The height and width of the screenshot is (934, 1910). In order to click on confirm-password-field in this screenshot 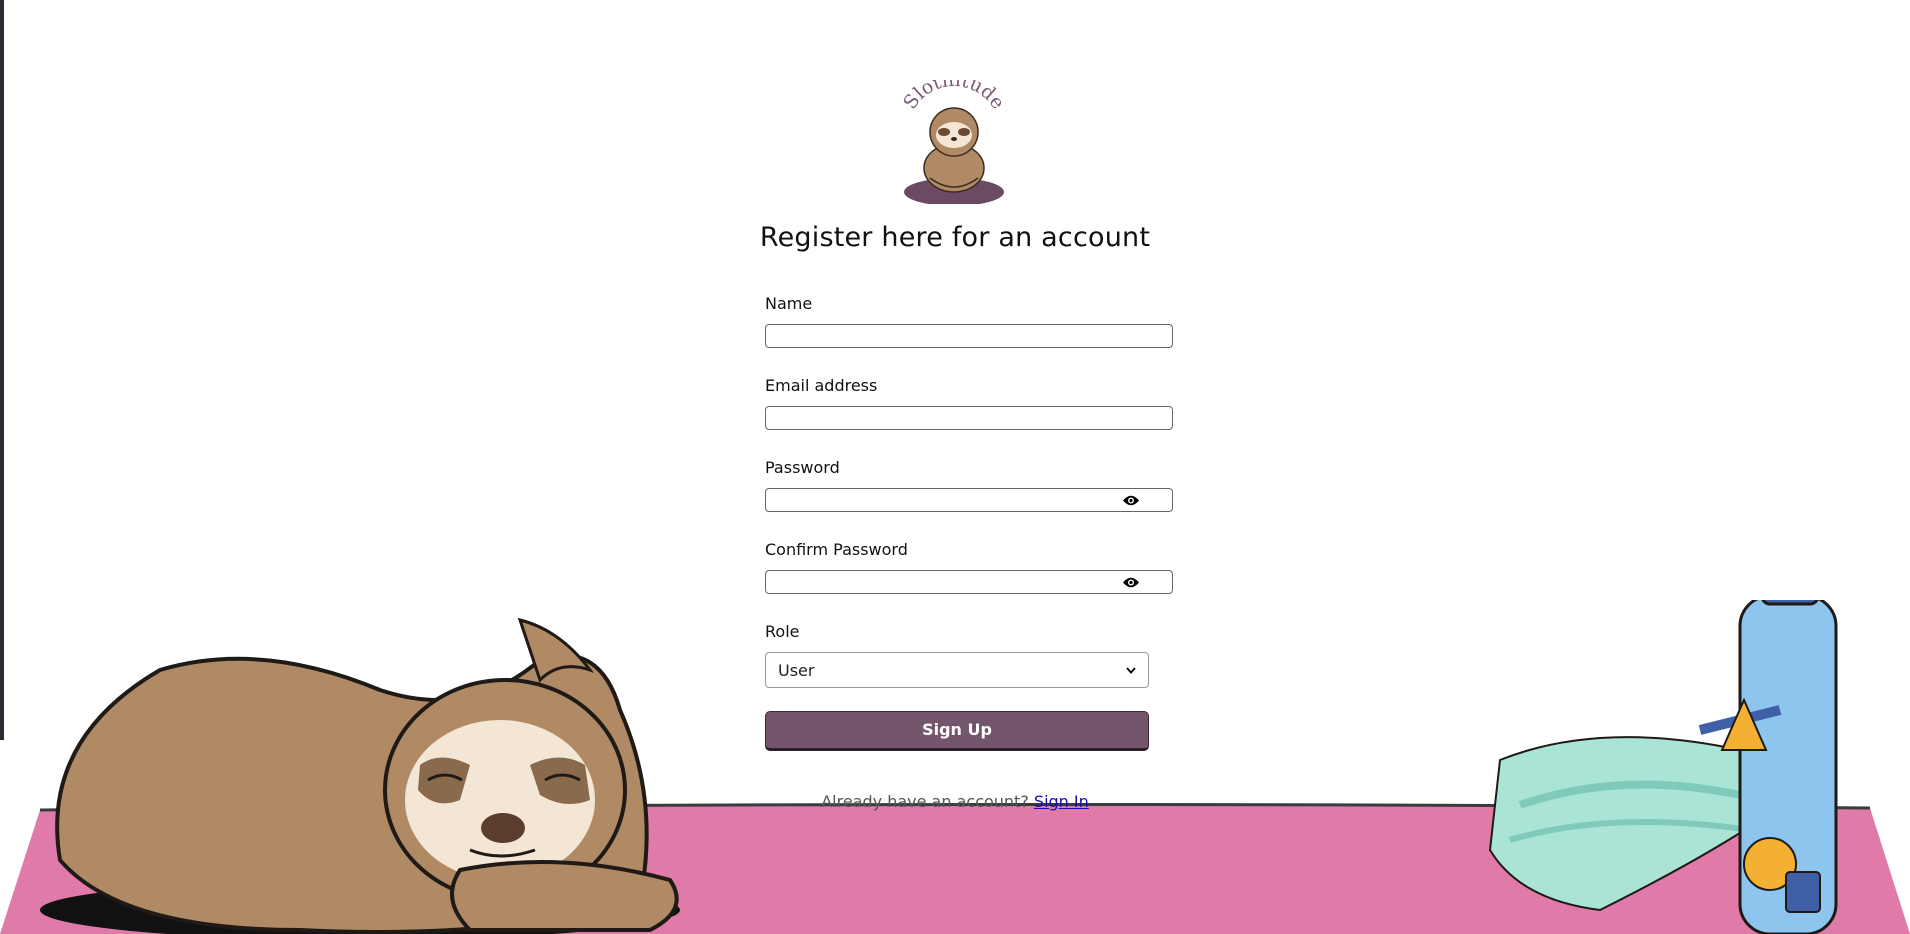, I will do `click(970, 583)`.